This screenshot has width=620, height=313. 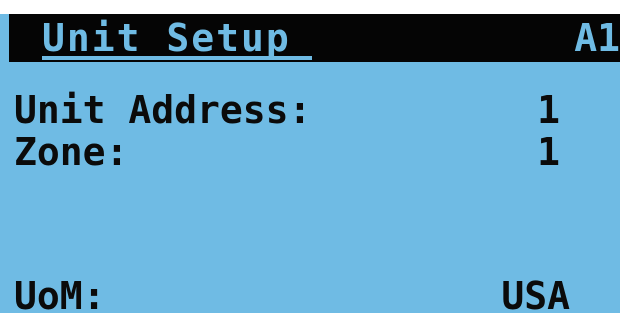 I want to click on zone-value: 1, so click(x=540, y=152).